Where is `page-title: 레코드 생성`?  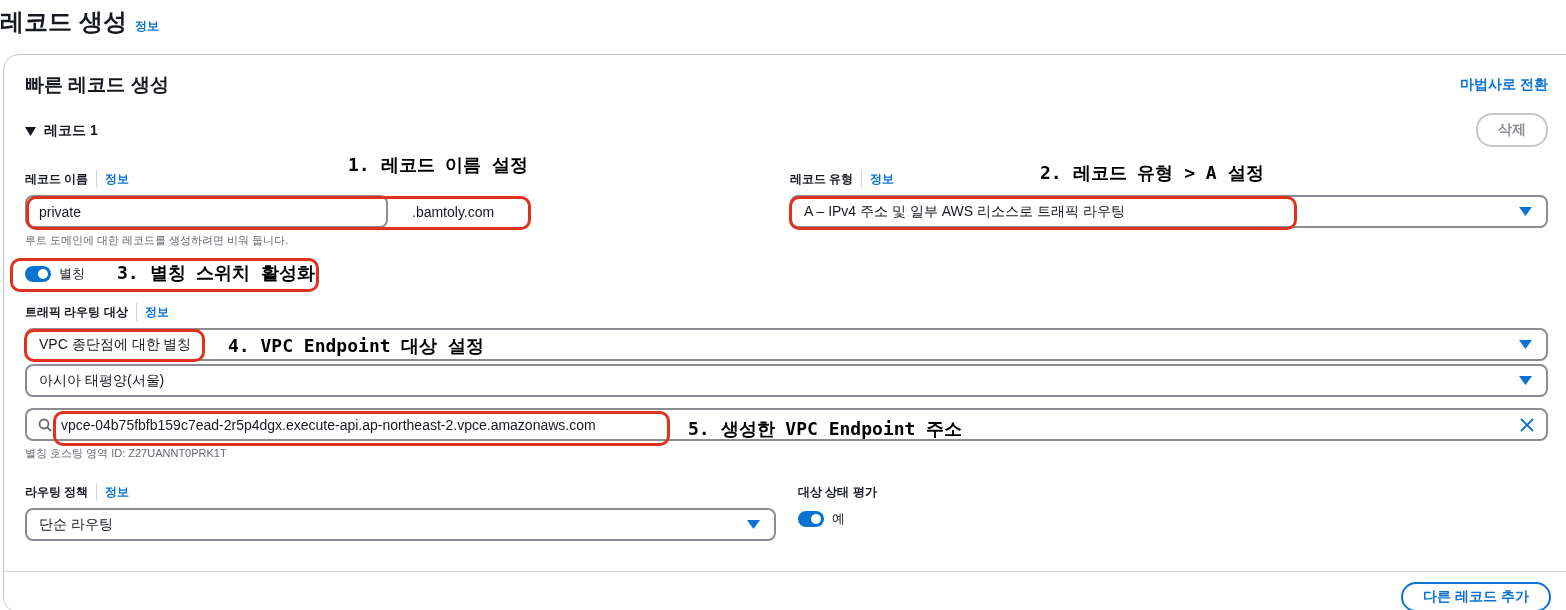
page-title: 레코드 생성 is located at coordinates (63, 22).